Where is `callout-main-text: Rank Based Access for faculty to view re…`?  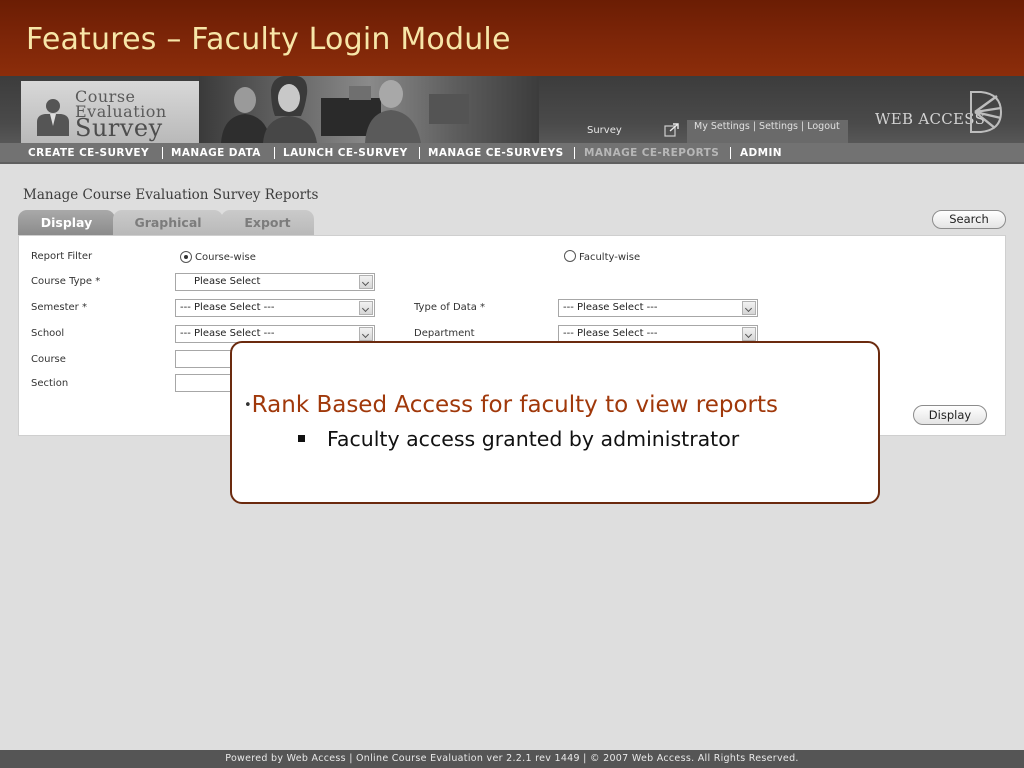 callout-main-text: Rank Based Access for faculty to view re… is located at coordinates (514, 405).